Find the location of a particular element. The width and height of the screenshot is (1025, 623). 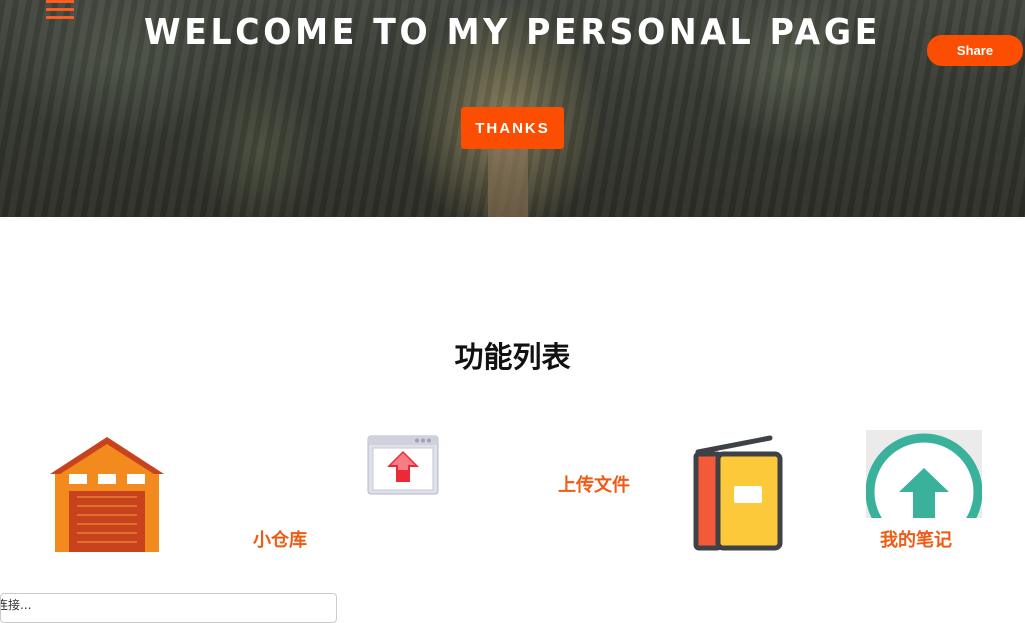

page-title: WELCOME TO MY PERSONAL PAGE is located at coordinates (512, 32).